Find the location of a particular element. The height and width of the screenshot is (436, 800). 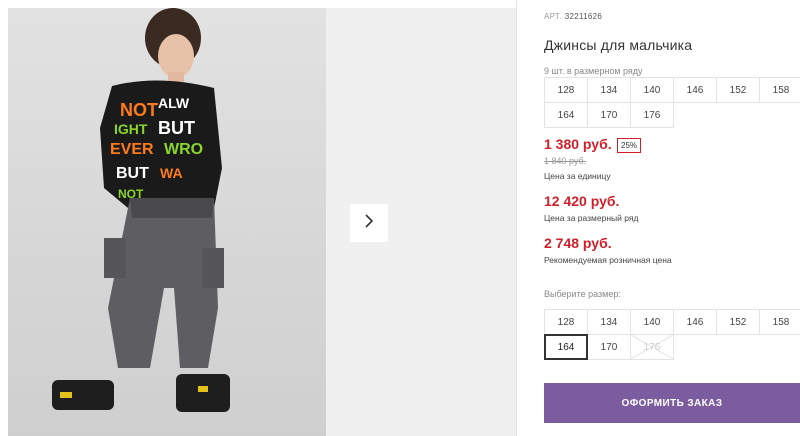

pack-size-cell: 164 is located at coordinates (566, 115).